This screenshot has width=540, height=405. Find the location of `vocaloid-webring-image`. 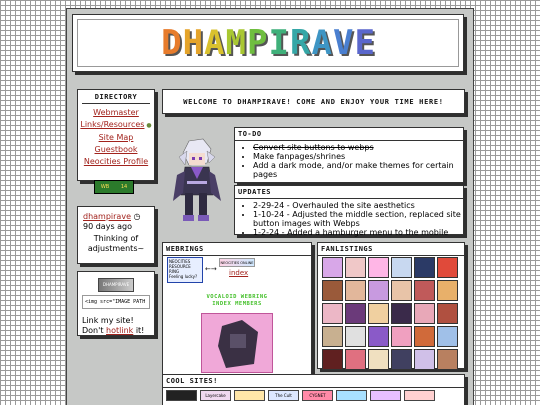

vocaloid-webring-image is located at coordinates (237, 343).